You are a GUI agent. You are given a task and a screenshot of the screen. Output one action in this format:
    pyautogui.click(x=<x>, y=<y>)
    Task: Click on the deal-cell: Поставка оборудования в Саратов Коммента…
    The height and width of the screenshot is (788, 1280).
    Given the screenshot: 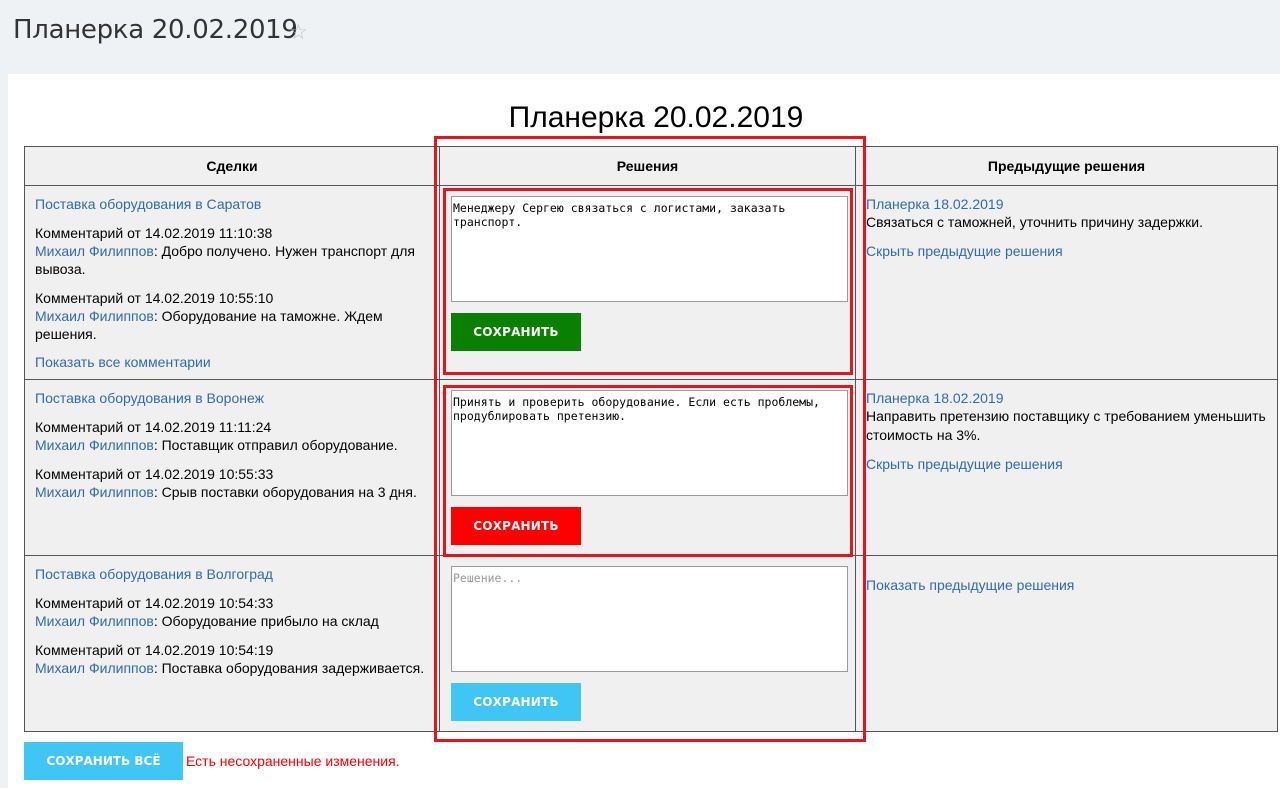 What is the action you would take?
    pyautogui.click(x=232, y=282)
    